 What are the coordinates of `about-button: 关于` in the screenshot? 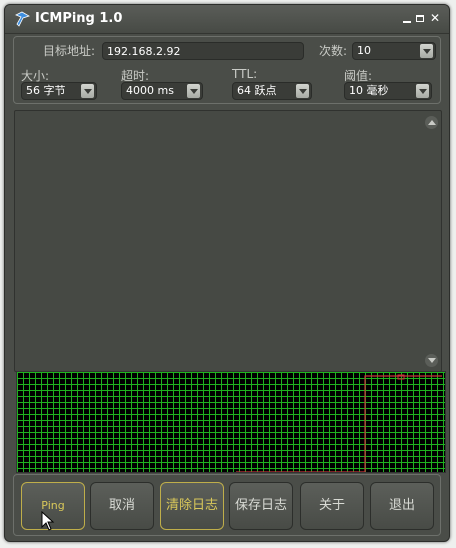 It's located at (332, 506).